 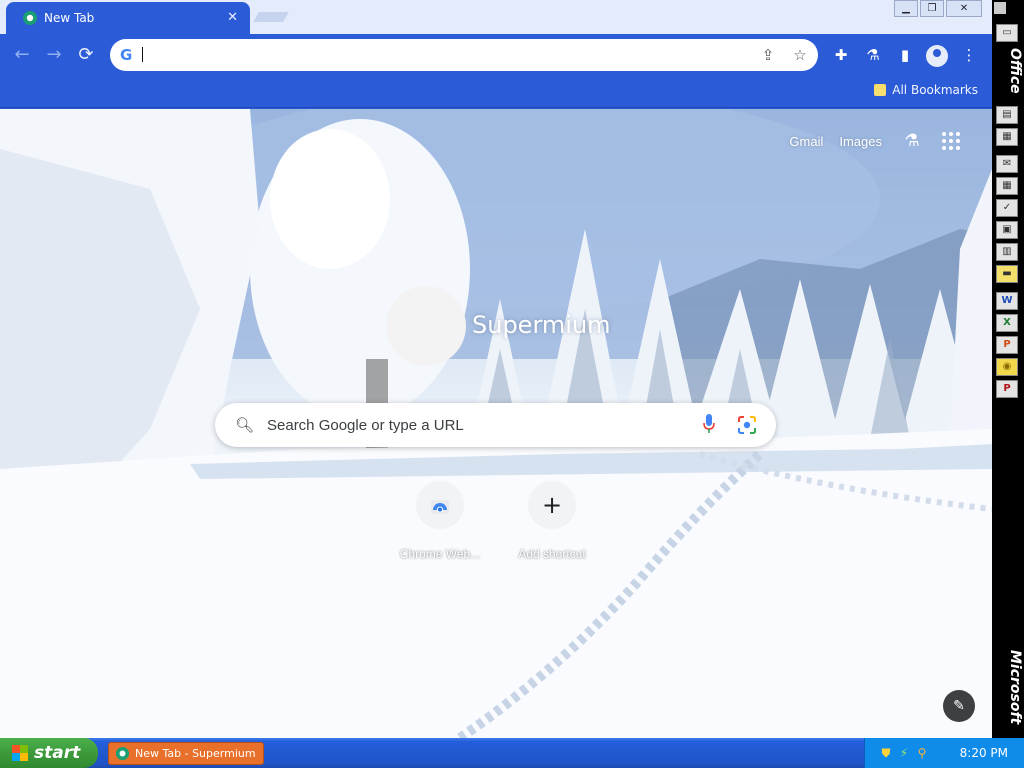 I want to click on search-placeholder: Search Google or type a URL, so click(x=365, y=425).